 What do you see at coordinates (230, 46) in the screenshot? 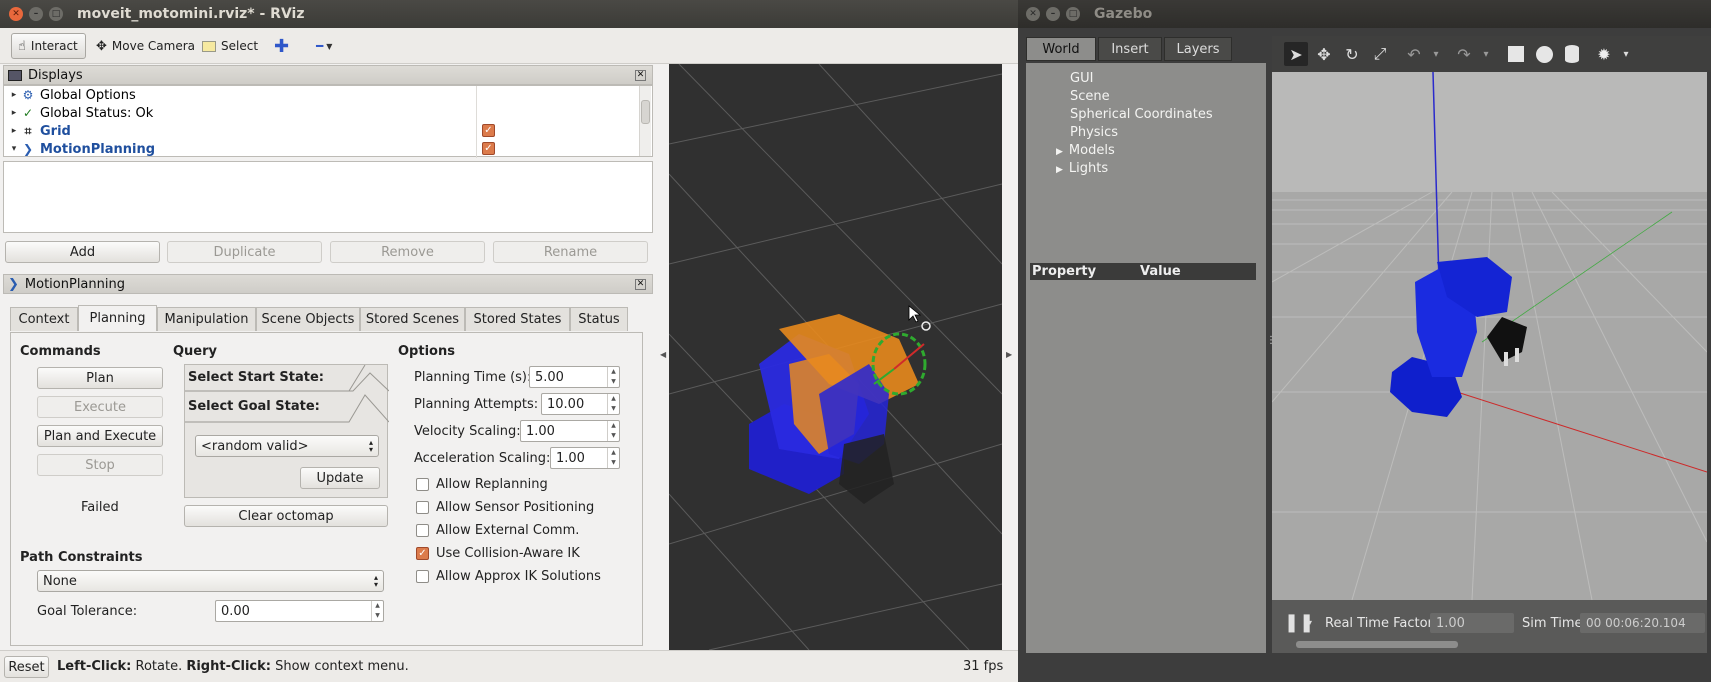
I see `select-tool-button: Select` at bounding box center [230, 46].